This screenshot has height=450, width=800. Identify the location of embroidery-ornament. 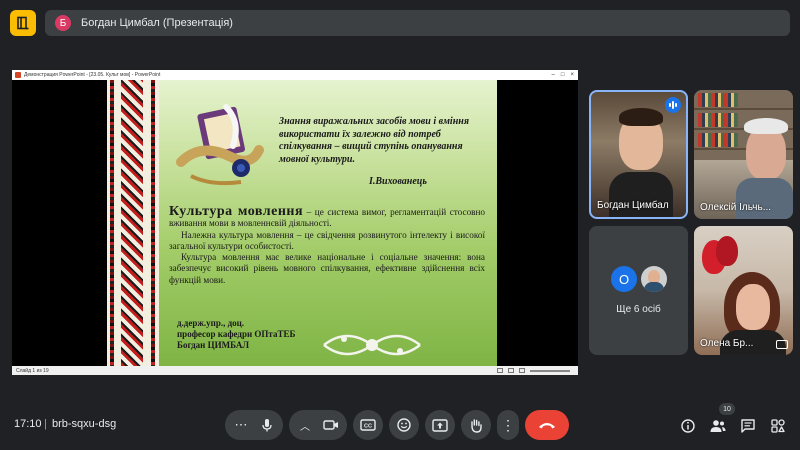
(133, 223).